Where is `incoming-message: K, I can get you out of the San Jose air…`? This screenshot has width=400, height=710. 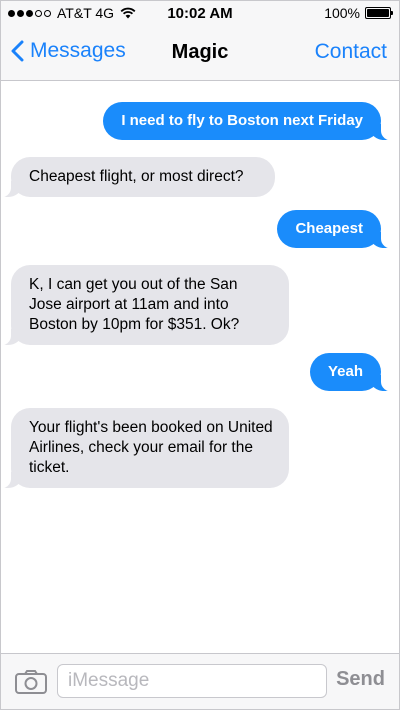 incoming-message: K, I can get you out of the San Jose air… is located at coordinates (145, 305).